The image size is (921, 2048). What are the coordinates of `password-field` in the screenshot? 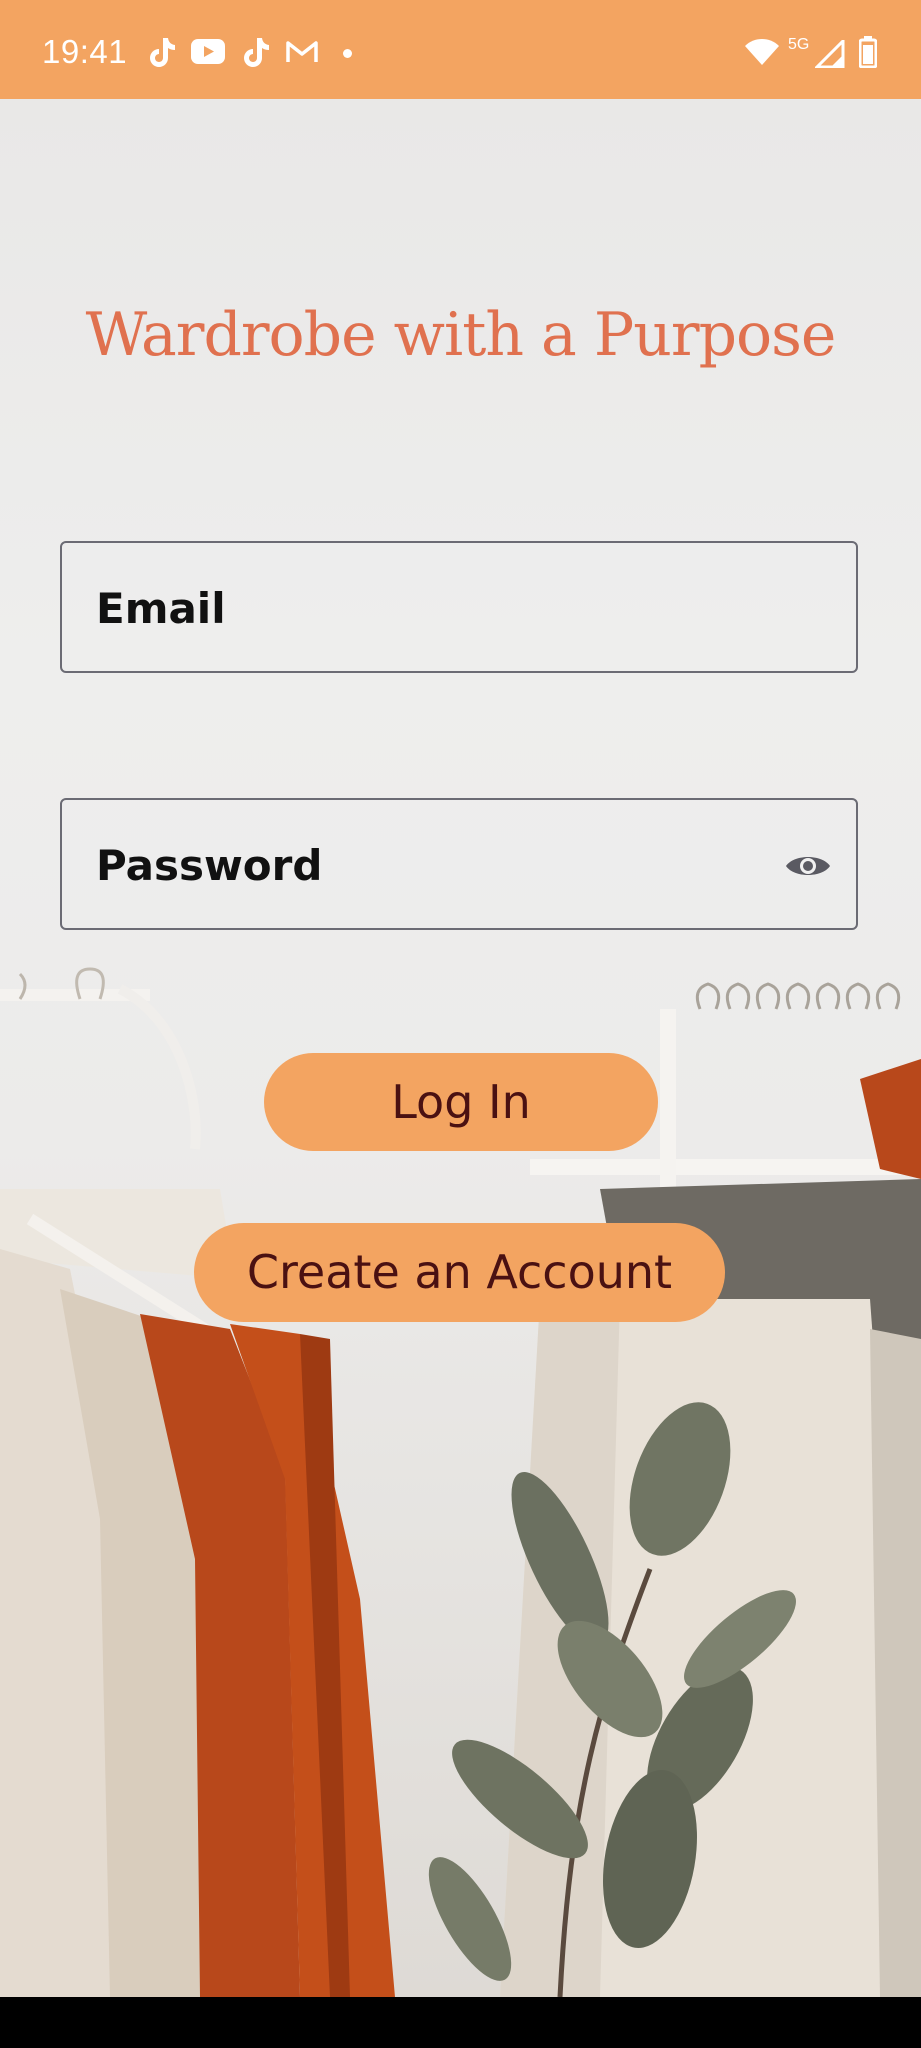 It's located at (459, 864).